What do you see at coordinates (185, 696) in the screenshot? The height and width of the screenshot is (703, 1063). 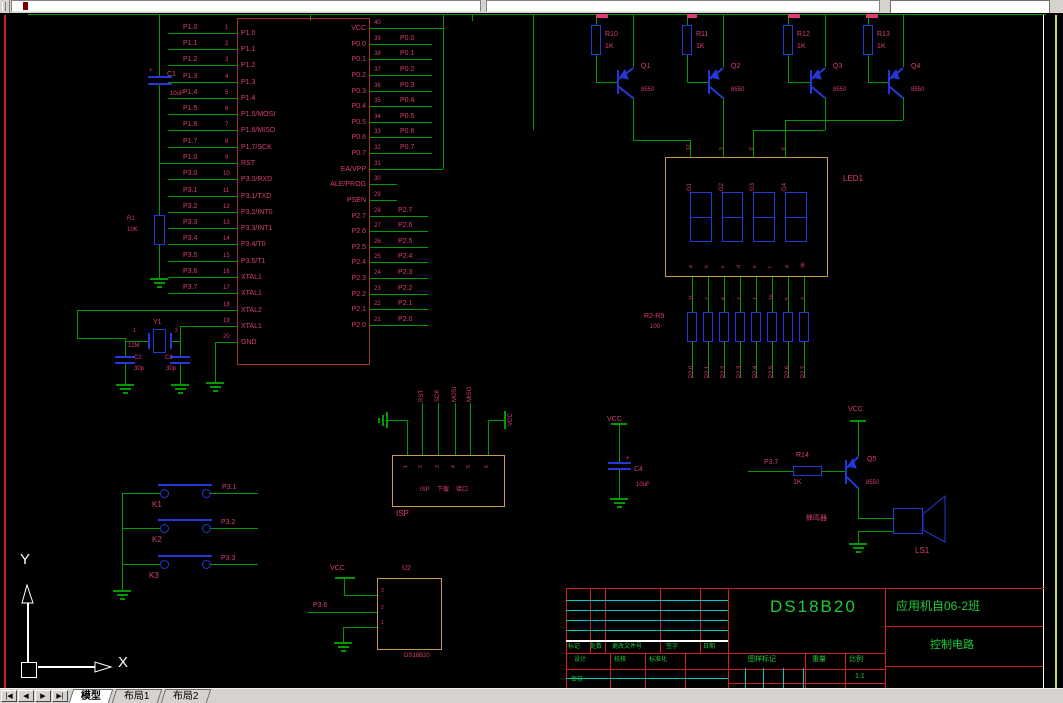 I see `tab-layout2: 布局2` at bounding box center [185, 696].